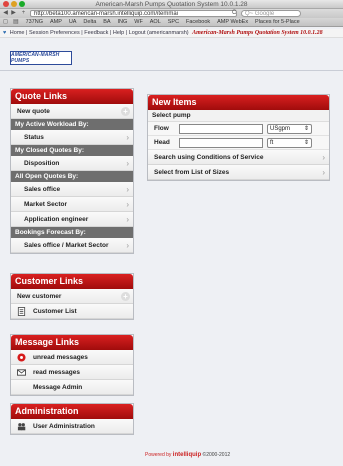  Describe the element at coordinates (106, 22) in the screenshot. I see `bookmark-item: BA` at that location.